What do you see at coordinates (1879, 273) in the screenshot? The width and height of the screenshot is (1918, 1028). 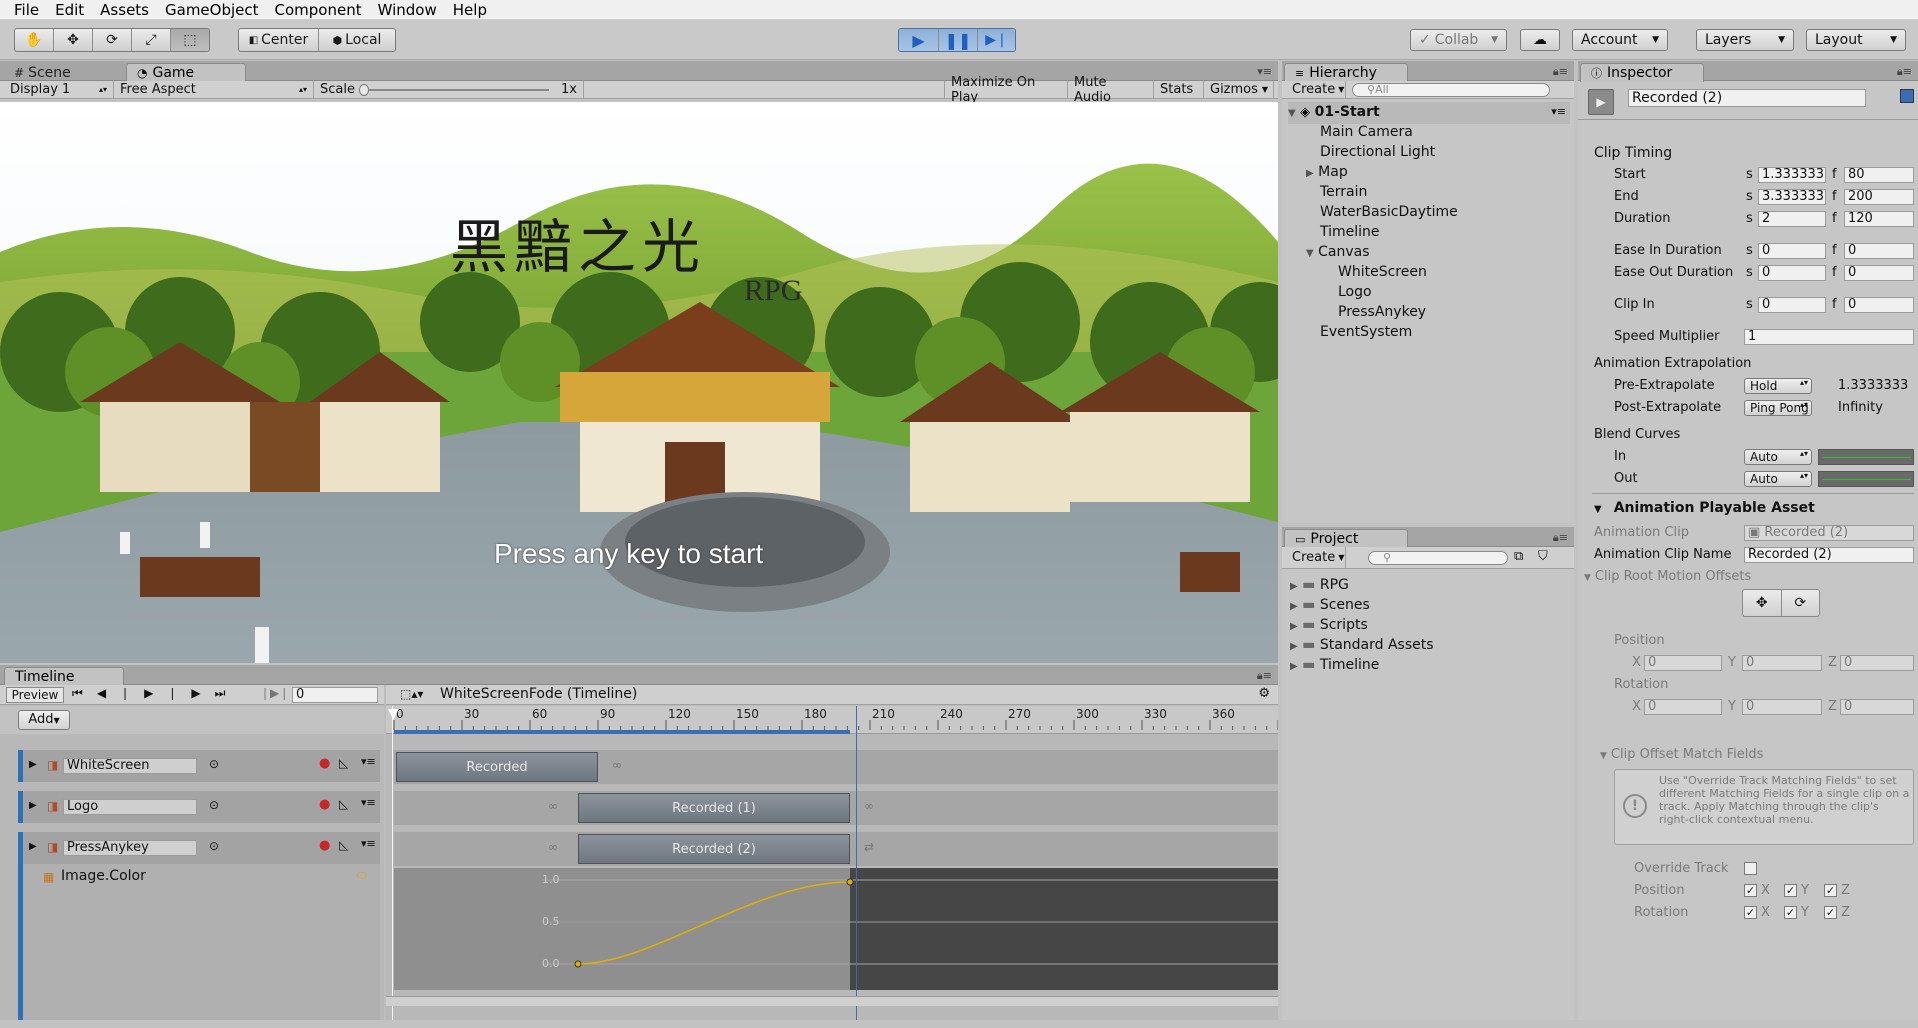 I see `ease-out-frames-field: 0` at bounding box center [1879, 273].